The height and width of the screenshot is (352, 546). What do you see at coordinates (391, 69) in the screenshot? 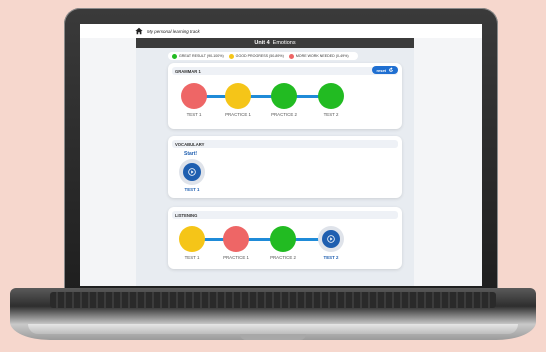
I see `reset-icon` at bounding box center [391, 69].